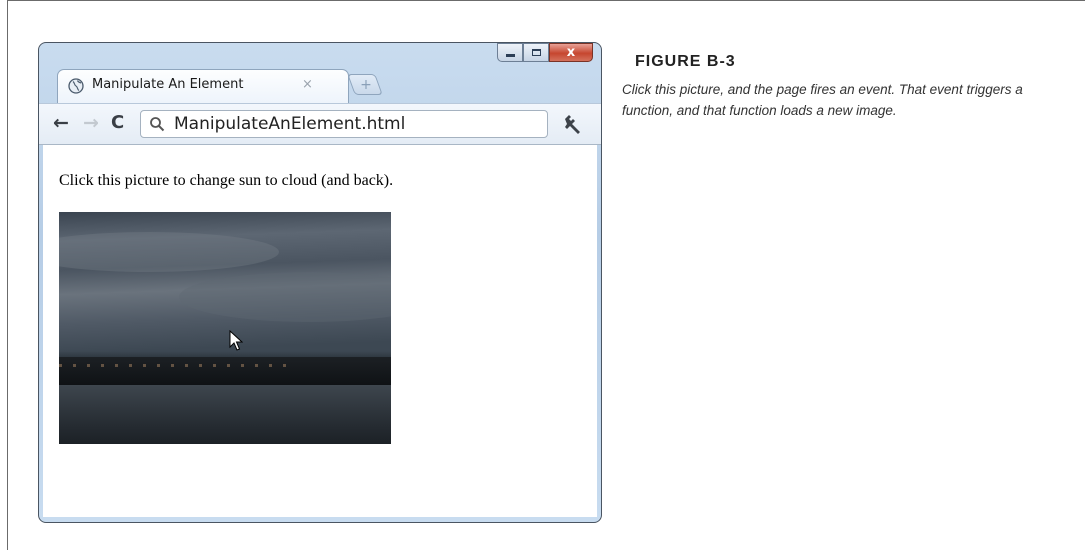 The width and height of the screenshot is (1085, 550). I want to click on close-window-button: x, so click(571, 52).